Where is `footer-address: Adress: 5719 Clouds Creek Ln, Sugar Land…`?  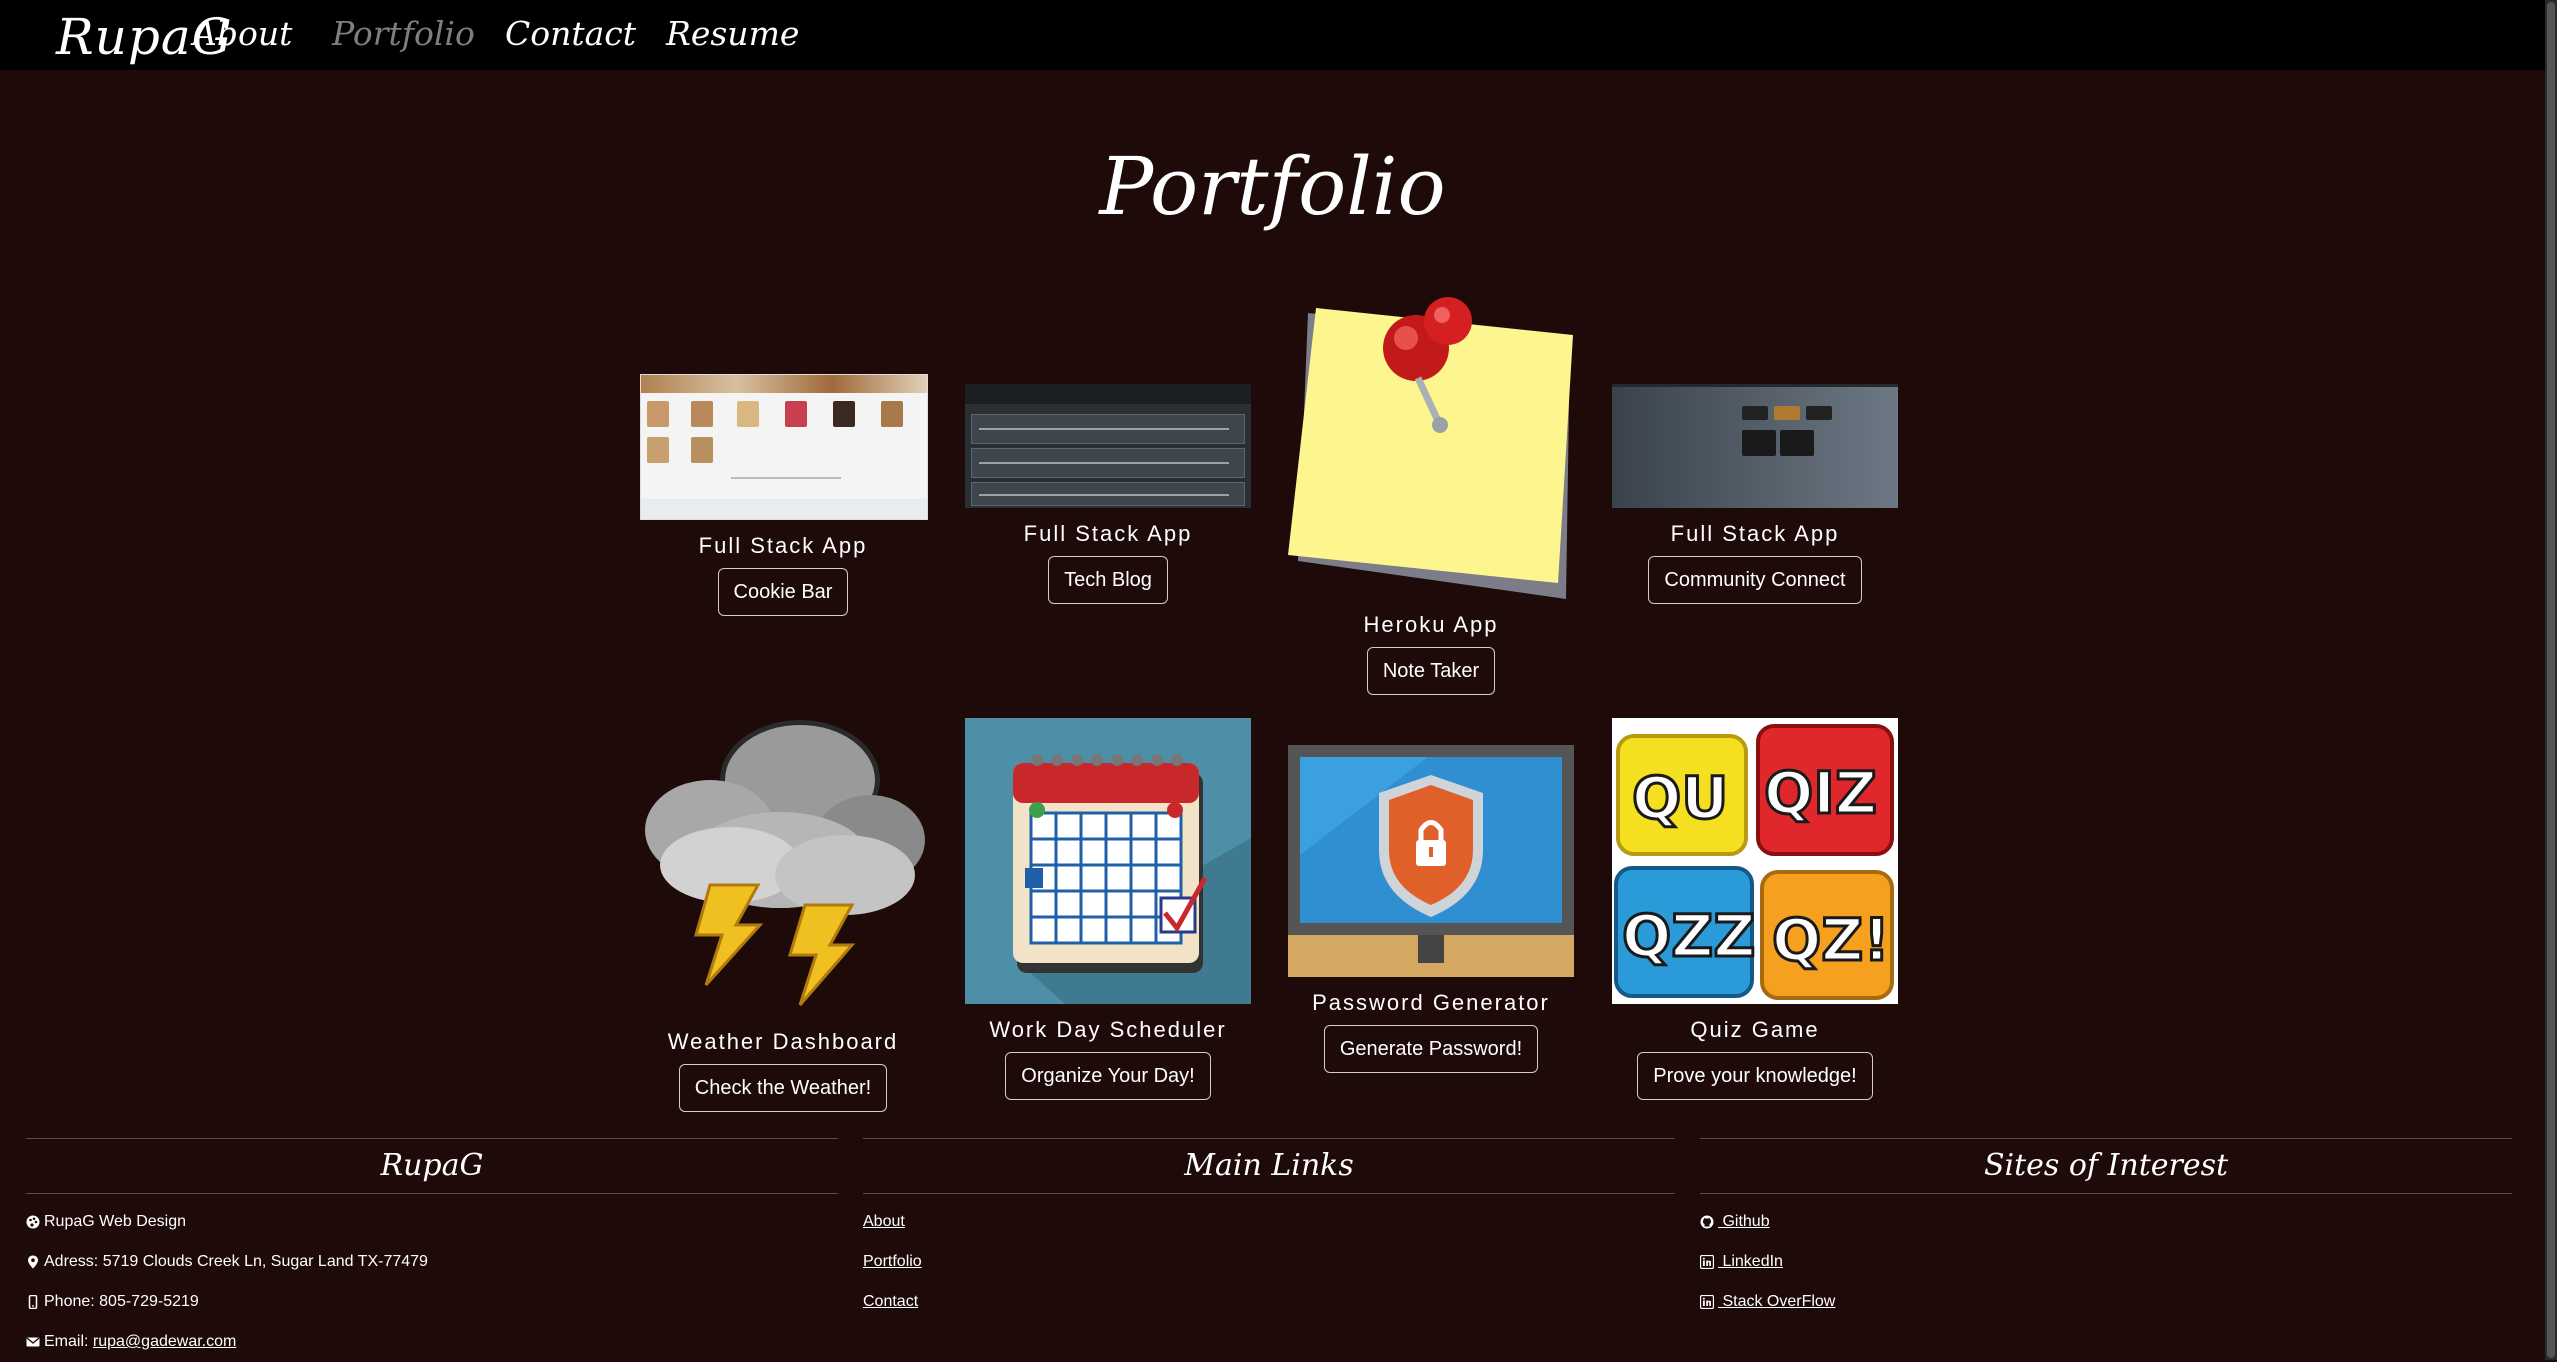
footer-address: Adress: 5719 Clouds Creek Ln, Sugar Land… is located at coordinates (432, 1262).